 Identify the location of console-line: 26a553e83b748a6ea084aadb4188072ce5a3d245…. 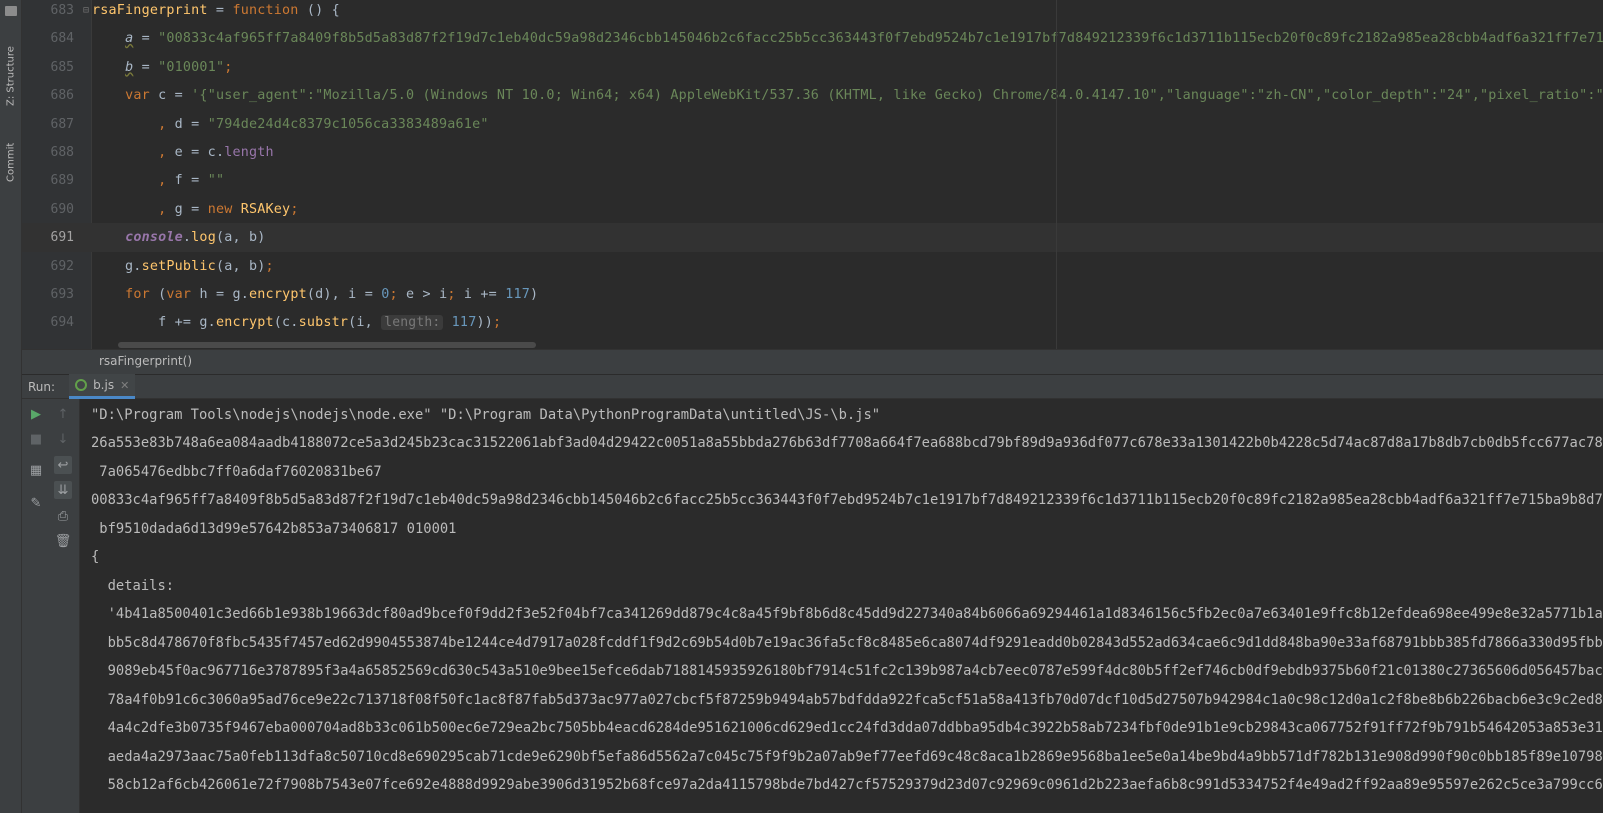
(847, 443).